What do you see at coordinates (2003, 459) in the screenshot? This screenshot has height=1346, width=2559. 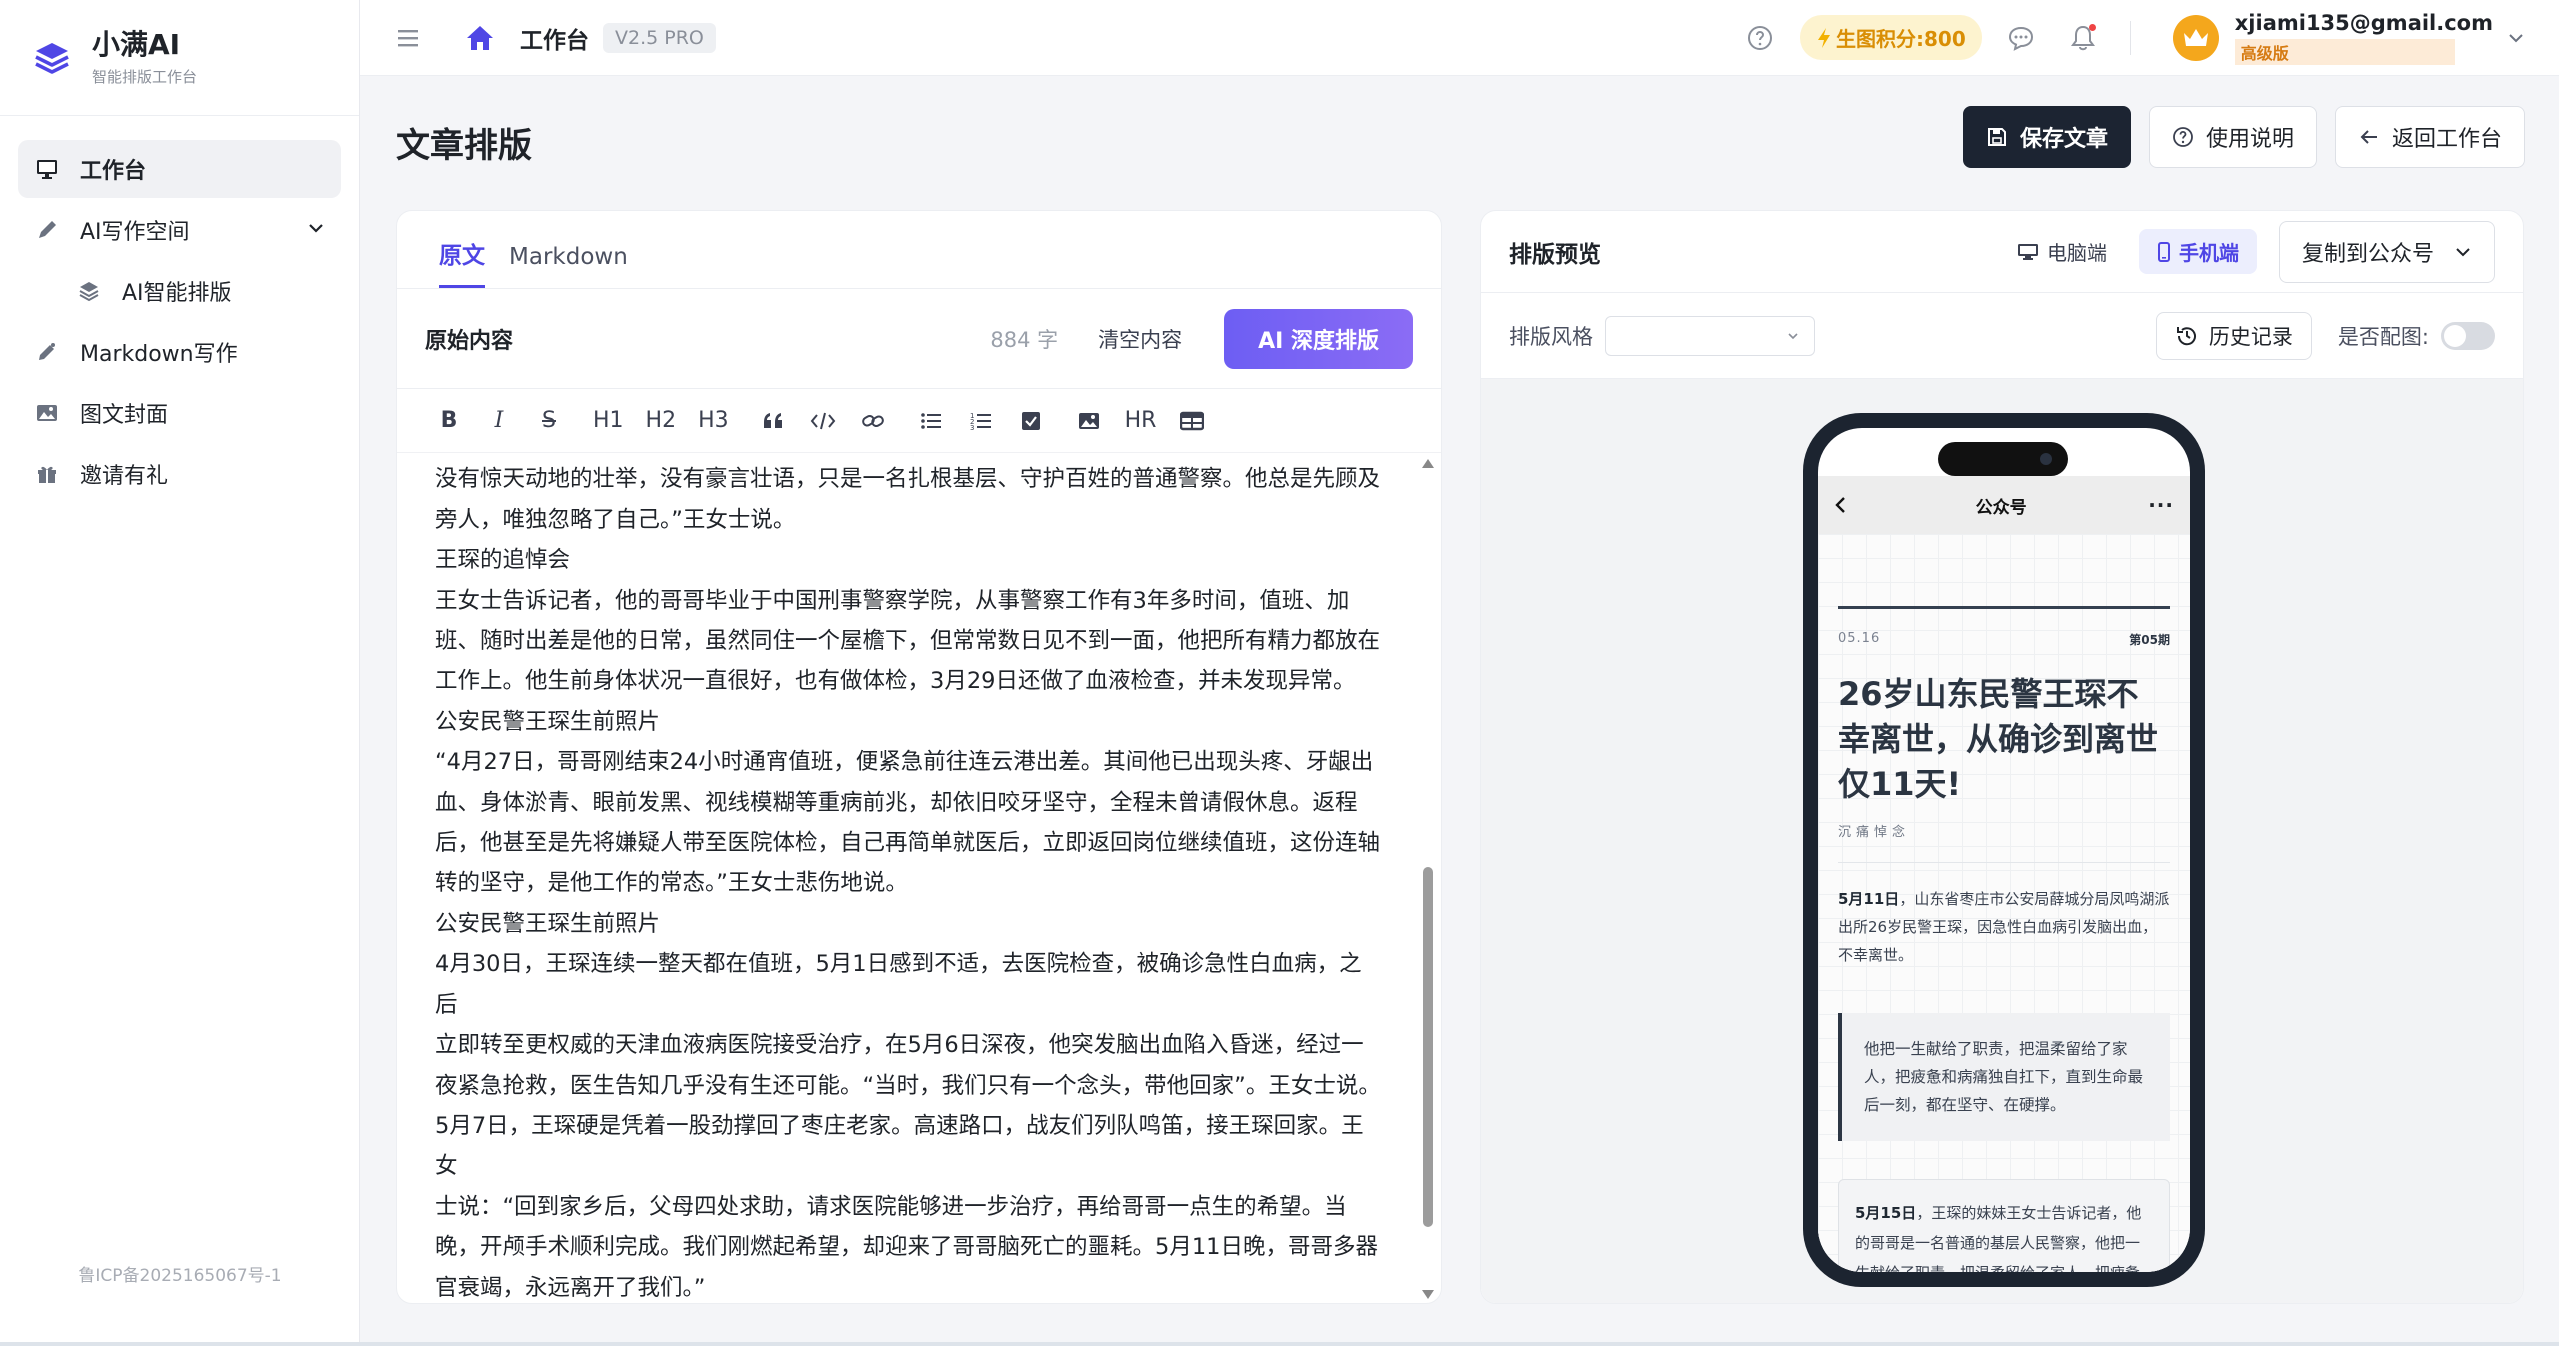 I see `dynamic-island` at bounding box center [2003, 459].